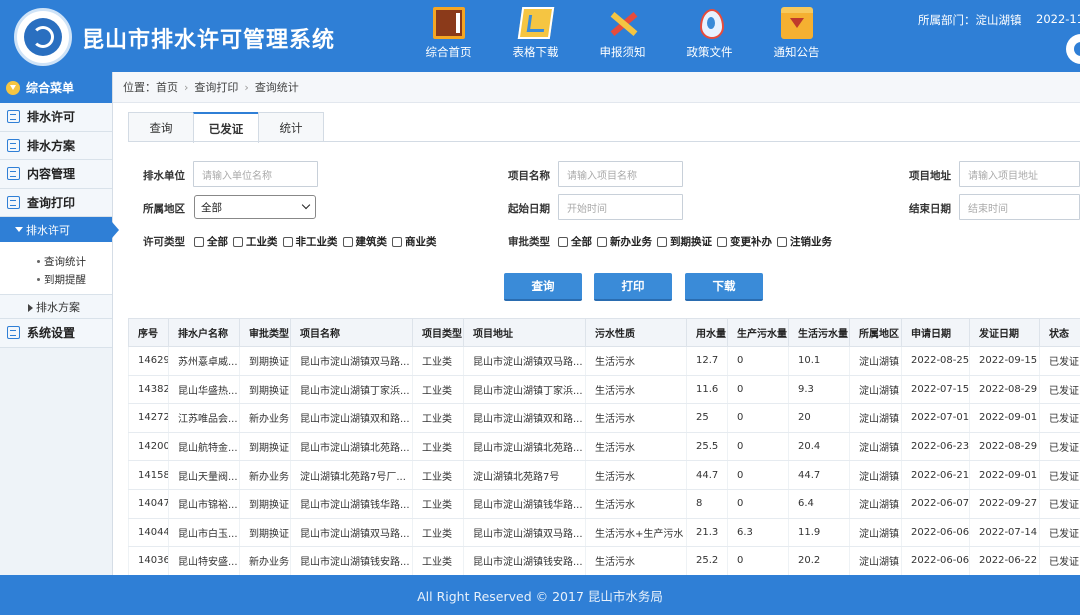  What do you see at coordinates (59, 229) in the screenshot?
I see `sidebar-sub-permit: 排水许可` at bounding box center [59, 229].